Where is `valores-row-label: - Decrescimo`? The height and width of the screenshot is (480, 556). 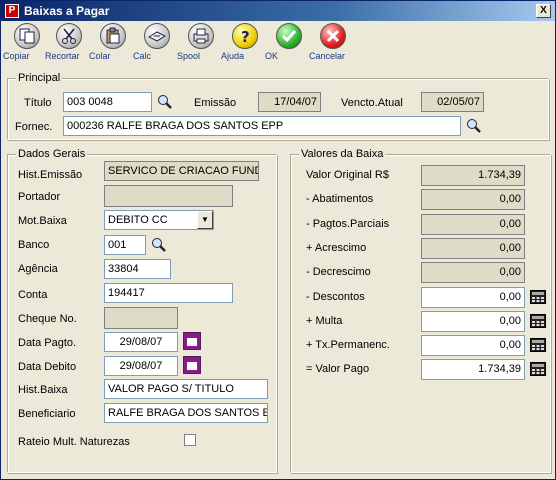 valores-row-label: - Decrescimo is located at coordinates (338, 272).